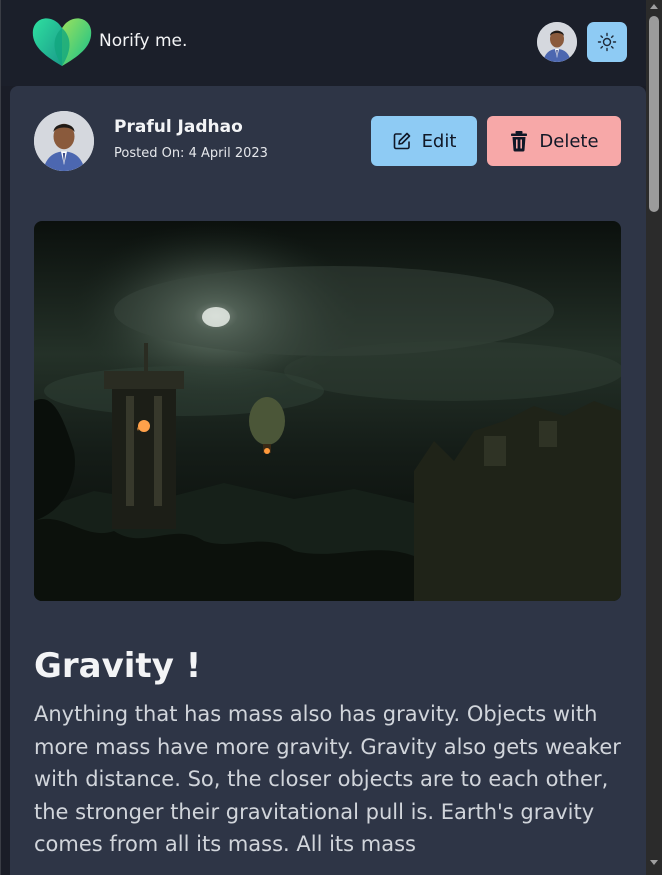 Image resolution: width=662 pixels, height=875 pixels. Describe the element at coordinates (64, 141) in the screenshot. I see `author-avatar` at that location.